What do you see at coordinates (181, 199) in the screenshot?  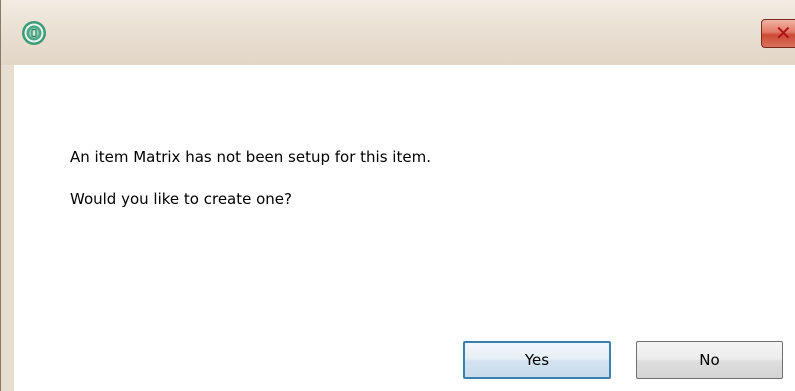 I see `message-line-2: Would you like to create one?` at bounding box center [181, 199].